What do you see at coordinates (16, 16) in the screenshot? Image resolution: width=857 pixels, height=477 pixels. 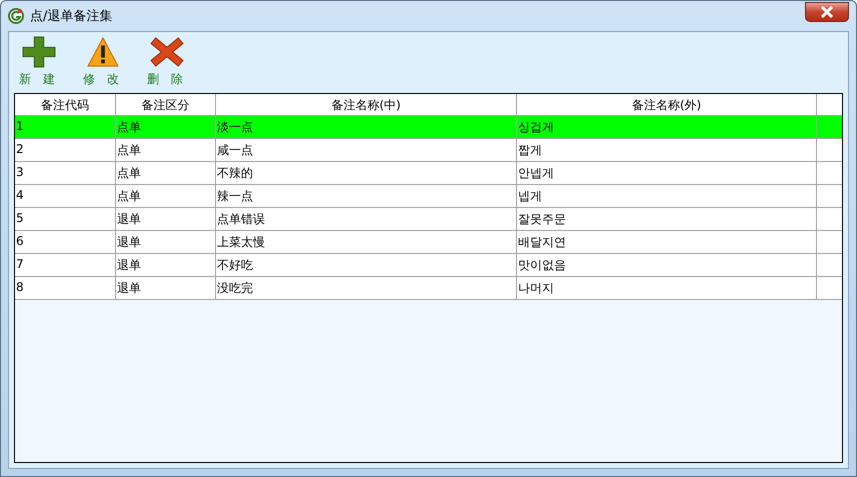 I see `app-logo-icon` at bounding box center [16, 16].